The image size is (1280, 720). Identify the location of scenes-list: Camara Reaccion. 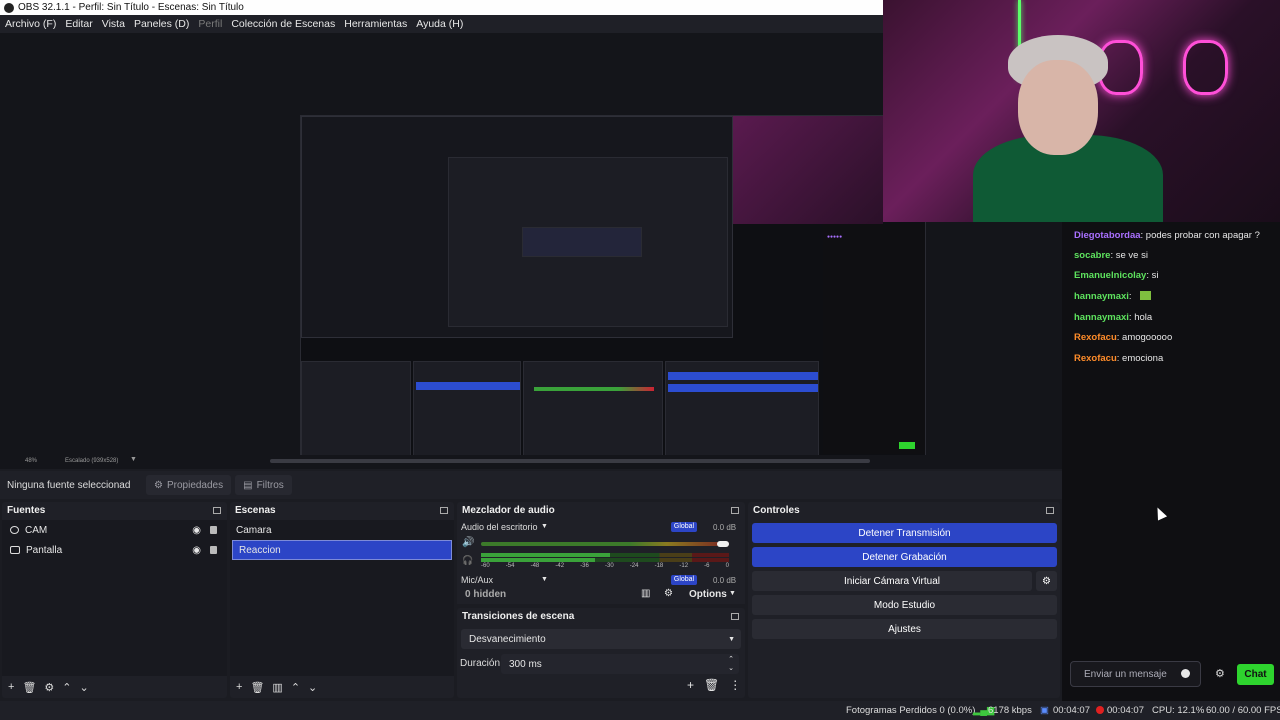
(342, 598).